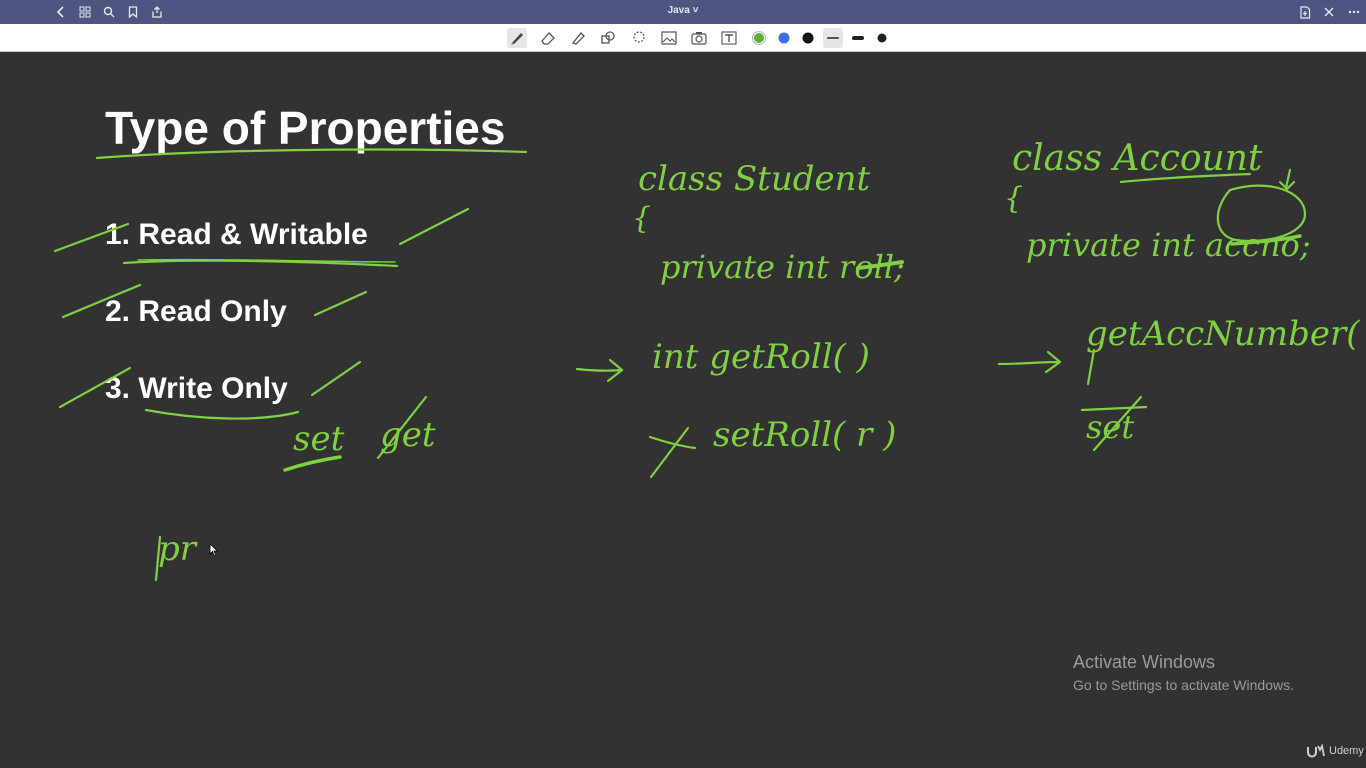  I want to click on drawing-toolbar, so click(683, 38).